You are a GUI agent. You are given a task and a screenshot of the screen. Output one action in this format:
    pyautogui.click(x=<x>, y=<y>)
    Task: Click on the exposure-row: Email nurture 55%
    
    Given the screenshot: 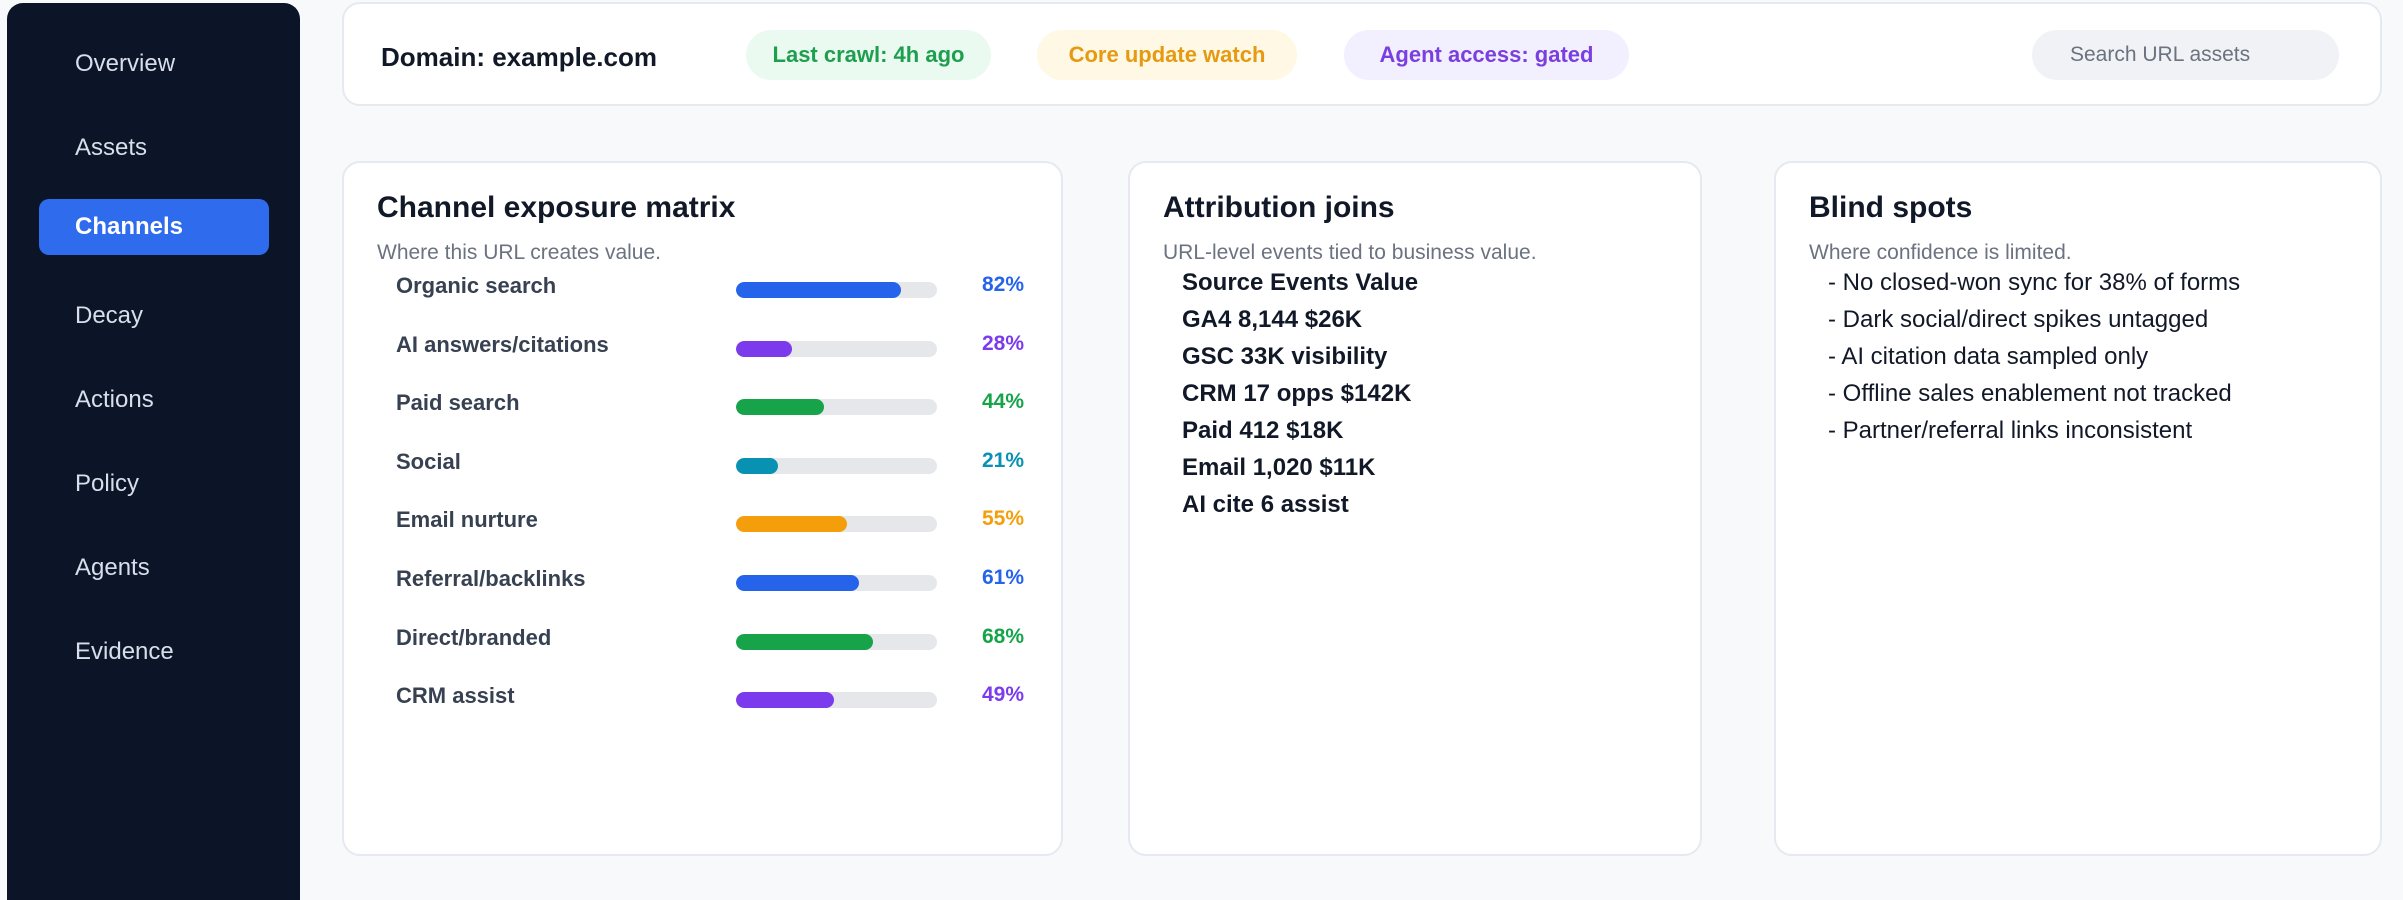 What is the action you would take?
    pyautogui.click(x=702, y=521)
    